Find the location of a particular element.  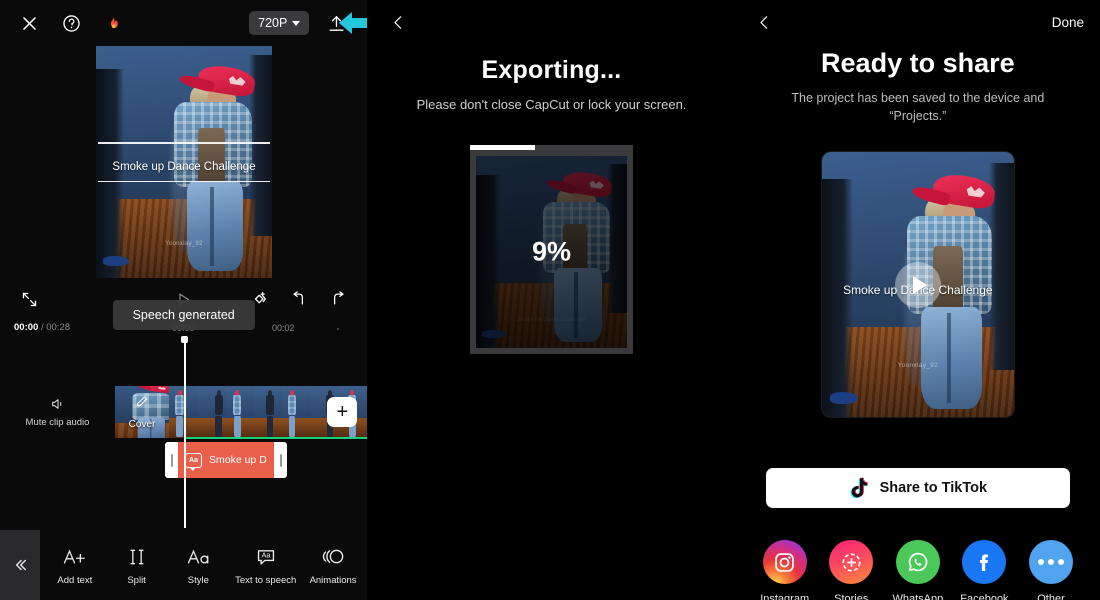

export-video-preview: Smoke up Dance Challenge 9% is located at coordinates (551, 252).